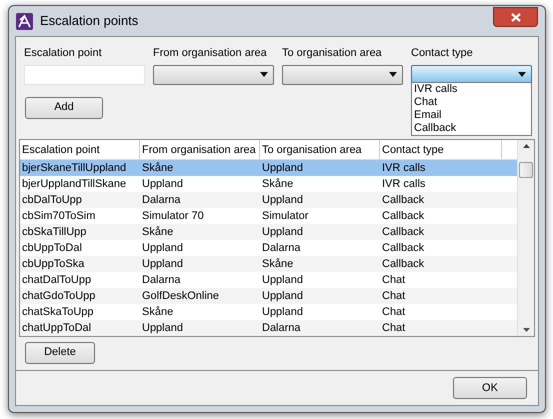  What do you see at coordinates (89, 21) in the screenshot?
I see `window-title: Escalation points` at bounding box center [89, 21].